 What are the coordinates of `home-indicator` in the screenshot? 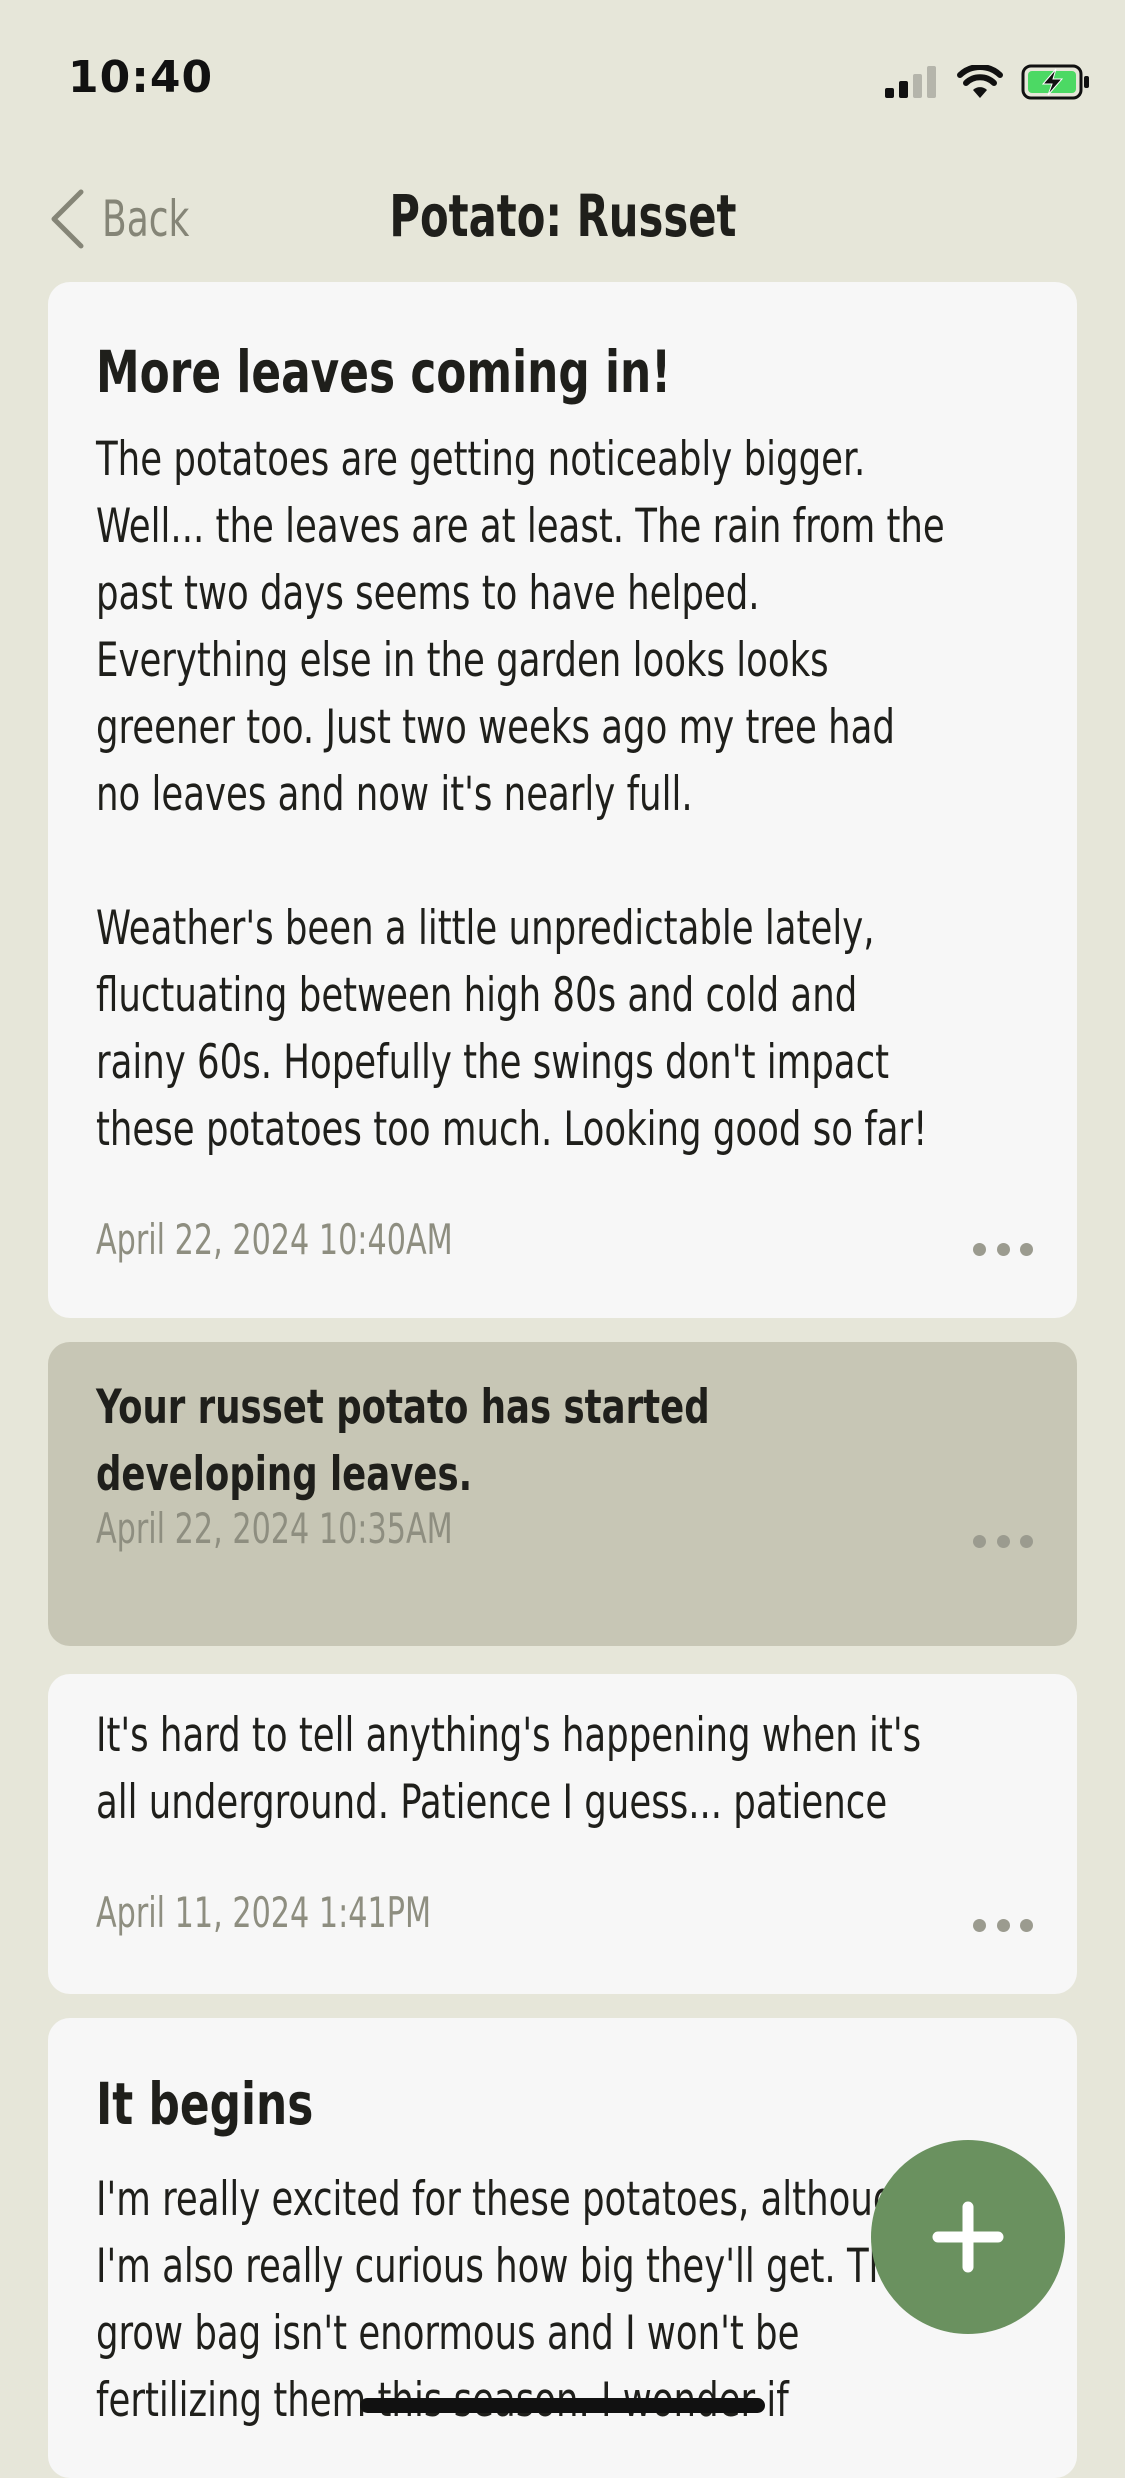 It's located at (562, 2405).